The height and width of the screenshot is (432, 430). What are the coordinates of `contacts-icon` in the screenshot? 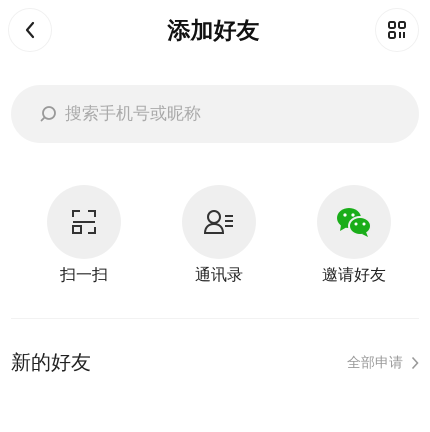 It's located at (219, 222).